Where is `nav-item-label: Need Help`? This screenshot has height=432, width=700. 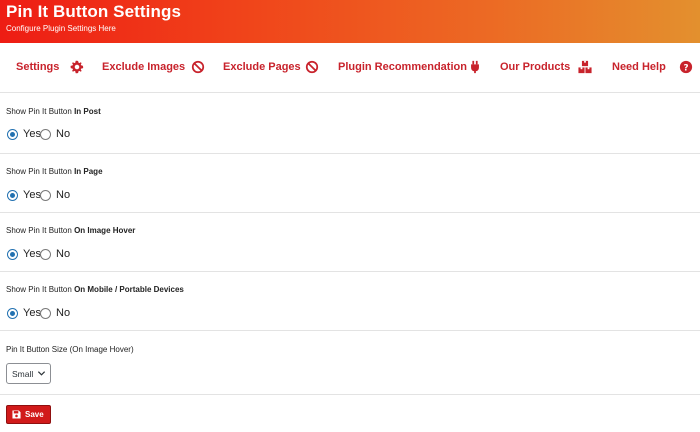
nav-item-label: Need Help is located at coordinates (639, 67).